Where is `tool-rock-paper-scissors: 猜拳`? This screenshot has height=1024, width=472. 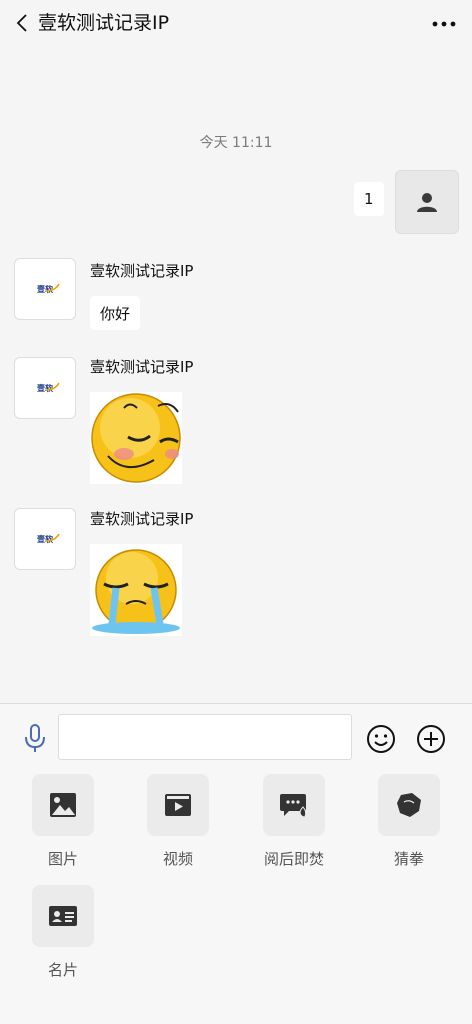 tool-rock-paper-scissors: 猜拳 is located at coordinates (409, 821).